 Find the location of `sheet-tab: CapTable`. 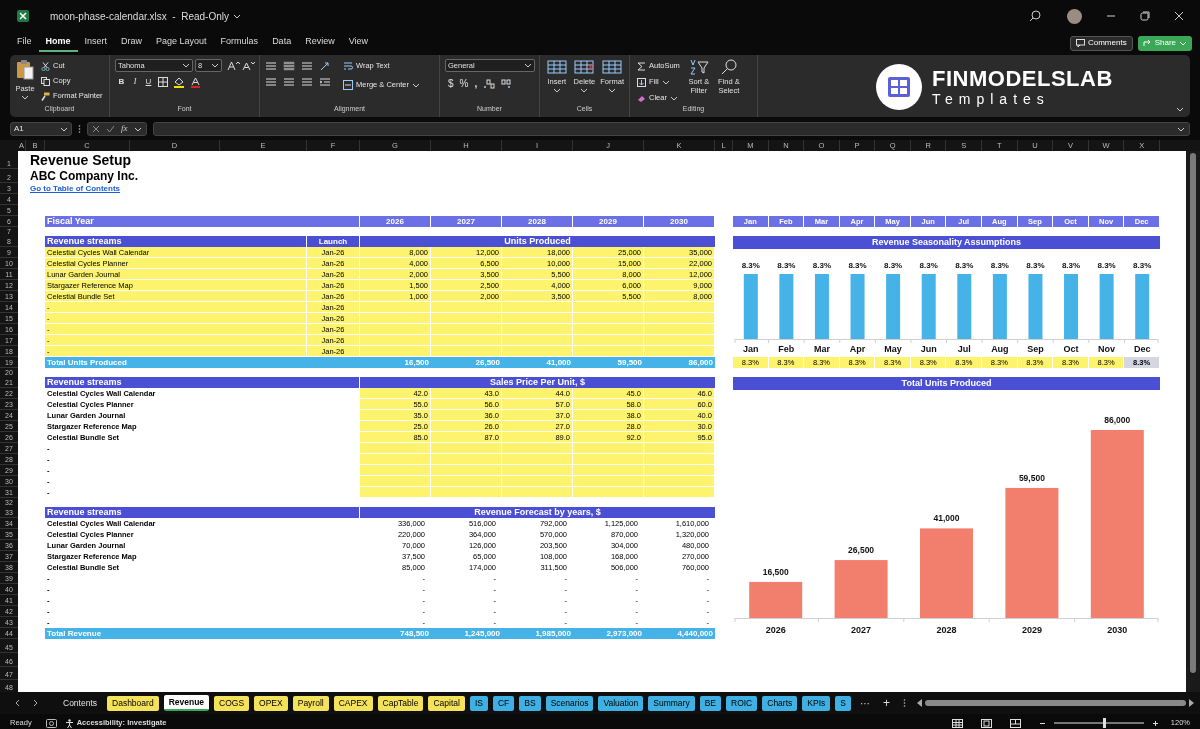

sheet-tab: CapTable is located at coordinates (400, 703).